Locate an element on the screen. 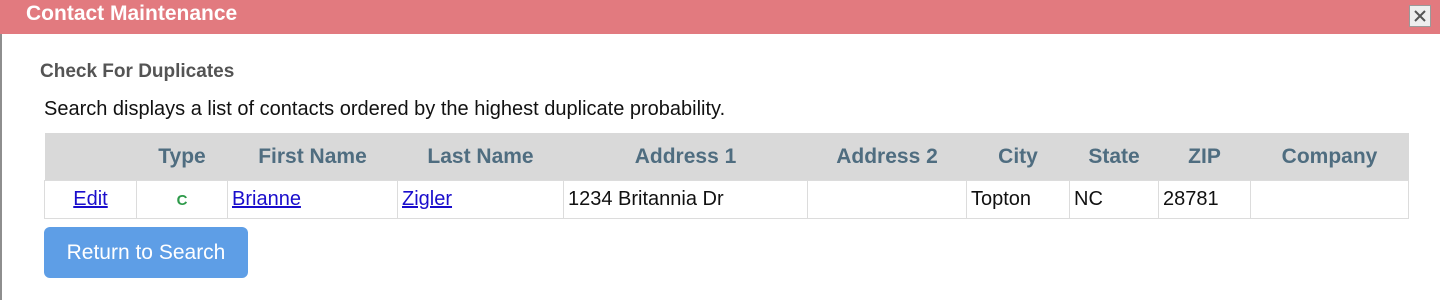 The height and width of the screenshot is (300, 1440). first-name-link: Brianne is located at coordinates (266, 199).